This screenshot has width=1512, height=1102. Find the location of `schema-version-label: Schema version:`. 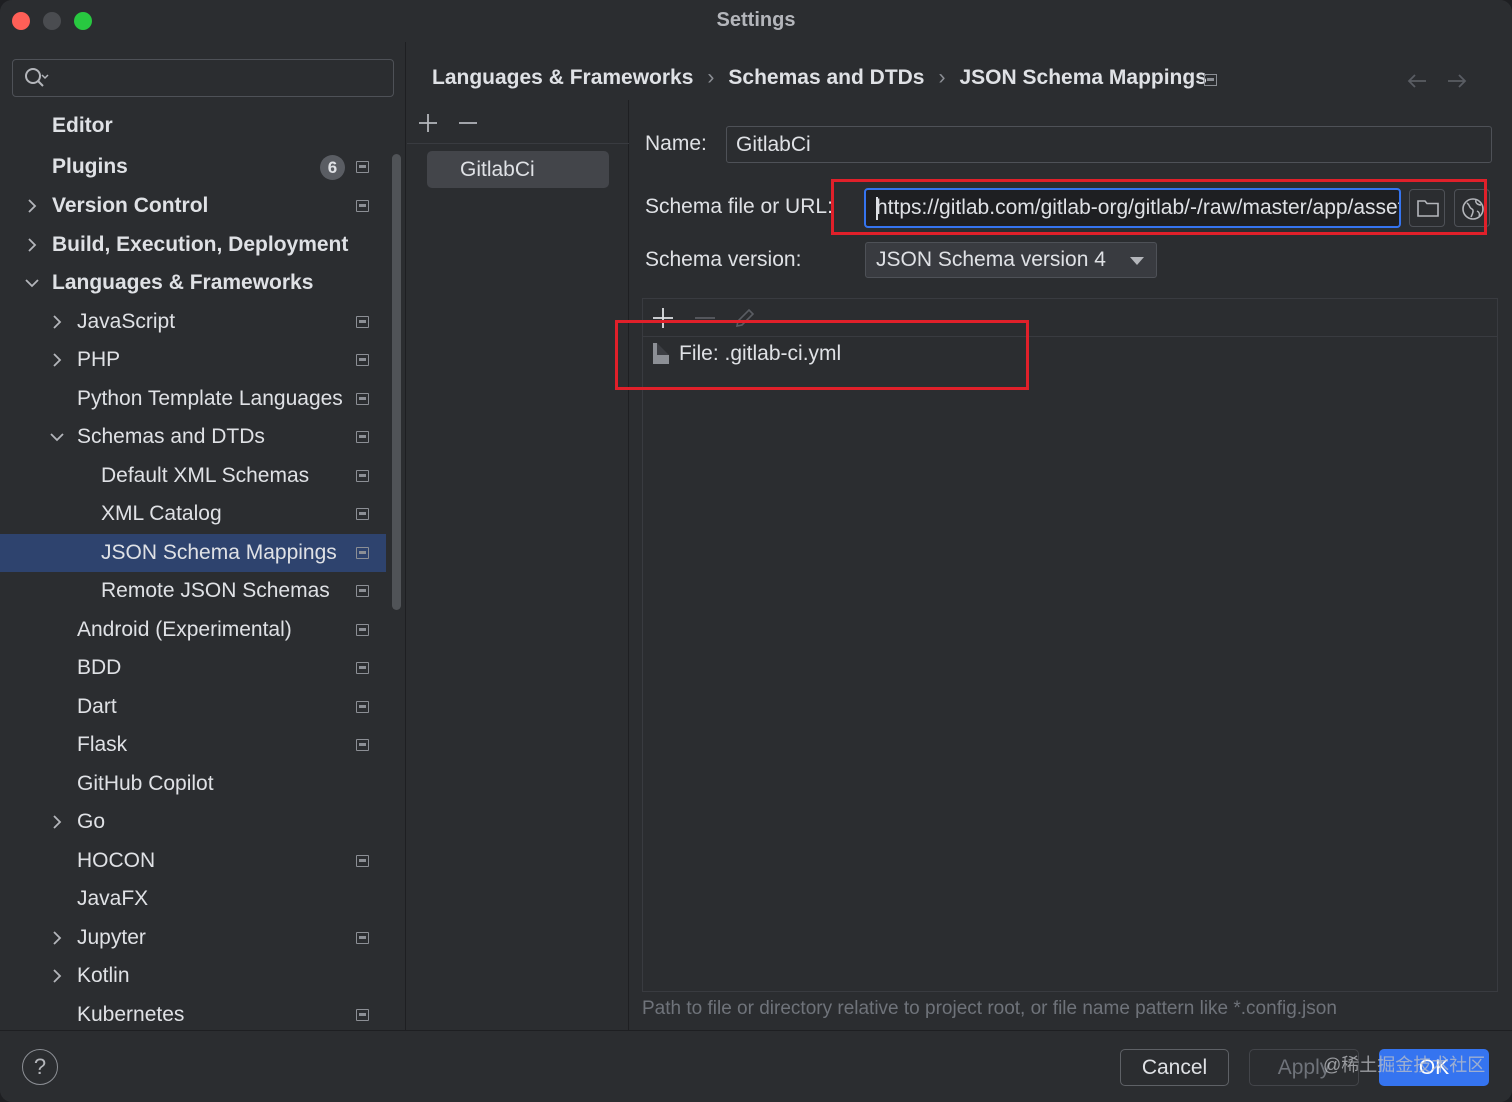

schema-version-label: Schema version: is located at coordinates (723, 259).